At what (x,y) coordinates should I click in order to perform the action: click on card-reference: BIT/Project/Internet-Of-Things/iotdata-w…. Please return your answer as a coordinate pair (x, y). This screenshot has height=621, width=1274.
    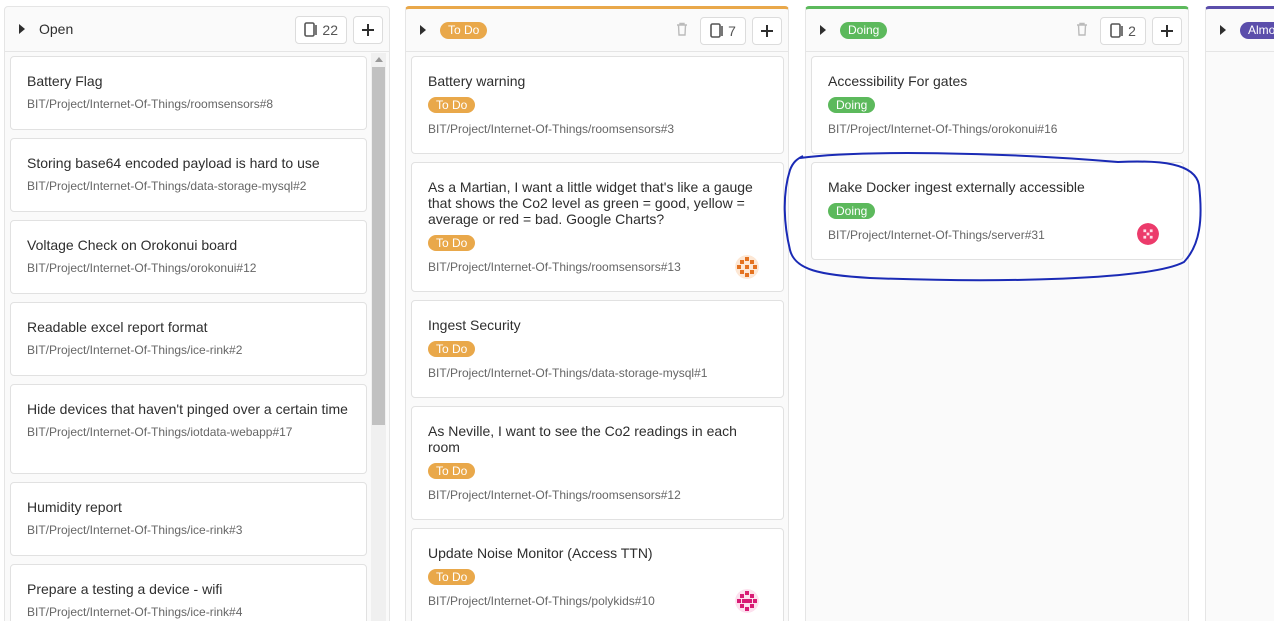
    Looking at the image, I should click on (188, 432).